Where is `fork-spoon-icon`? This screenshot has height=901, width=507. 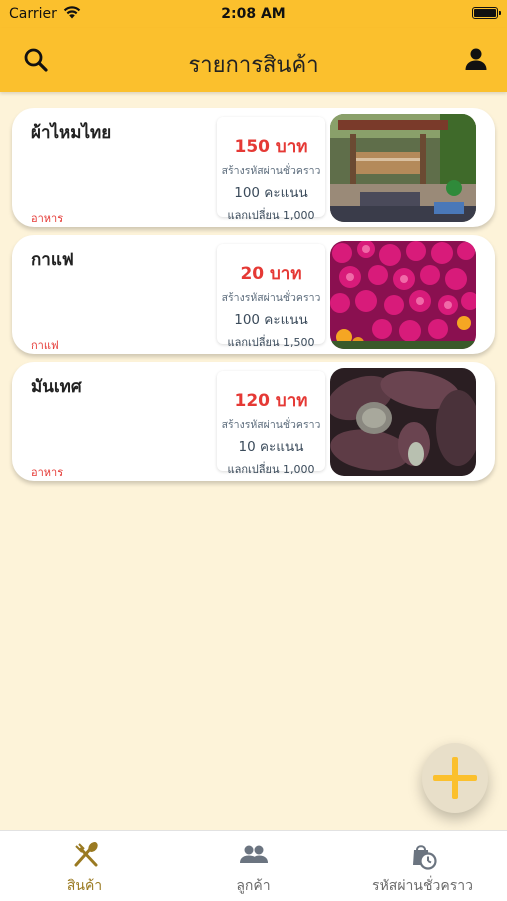
fork-spoon-icon is located at coordinates (86, 856).